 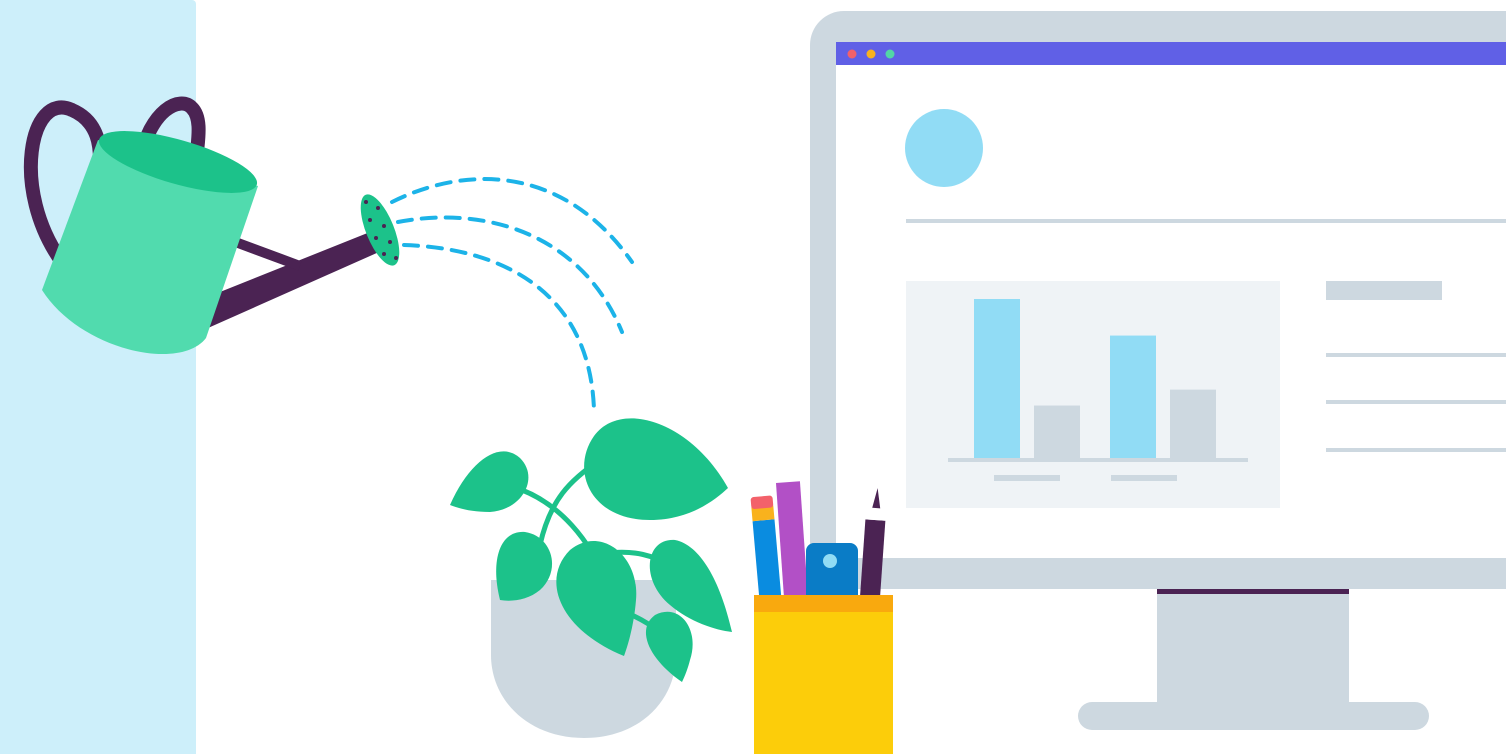 What do you see at coordinates (211, 225) in the screenshot?
I see `watering-can-icon` at bounding box center [211, 225].